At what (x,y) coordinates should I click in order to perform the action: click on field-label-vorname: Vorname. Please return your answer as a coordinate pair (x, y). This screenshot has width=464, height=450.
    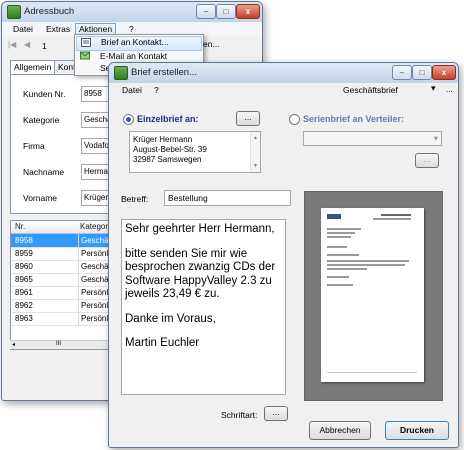
    Looking at the image, I should click on (40, 198).